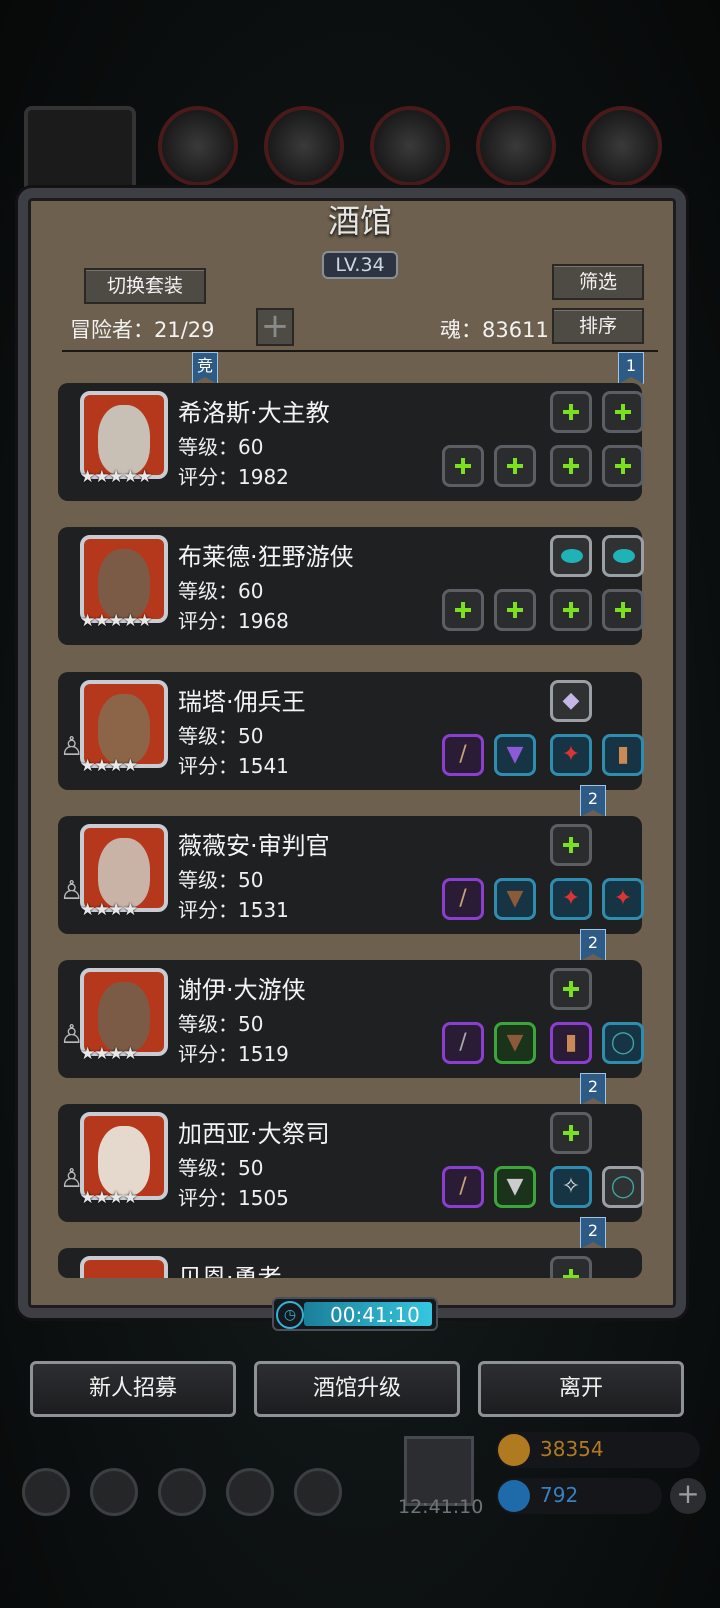 The height and width of the screenshot is (1608, 720). I want to click on filter-button: 筛选, so click(598, 282).